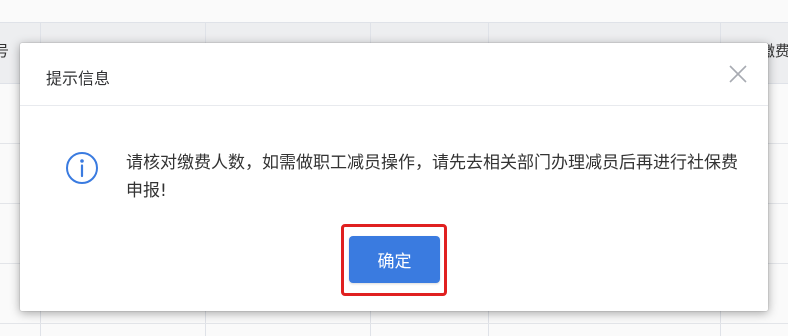 This screenshot has width=788, height=336. Describe the element at coordinates (78, 78) in the screenshot. I see `dialog-title: 提示信息` at that location.